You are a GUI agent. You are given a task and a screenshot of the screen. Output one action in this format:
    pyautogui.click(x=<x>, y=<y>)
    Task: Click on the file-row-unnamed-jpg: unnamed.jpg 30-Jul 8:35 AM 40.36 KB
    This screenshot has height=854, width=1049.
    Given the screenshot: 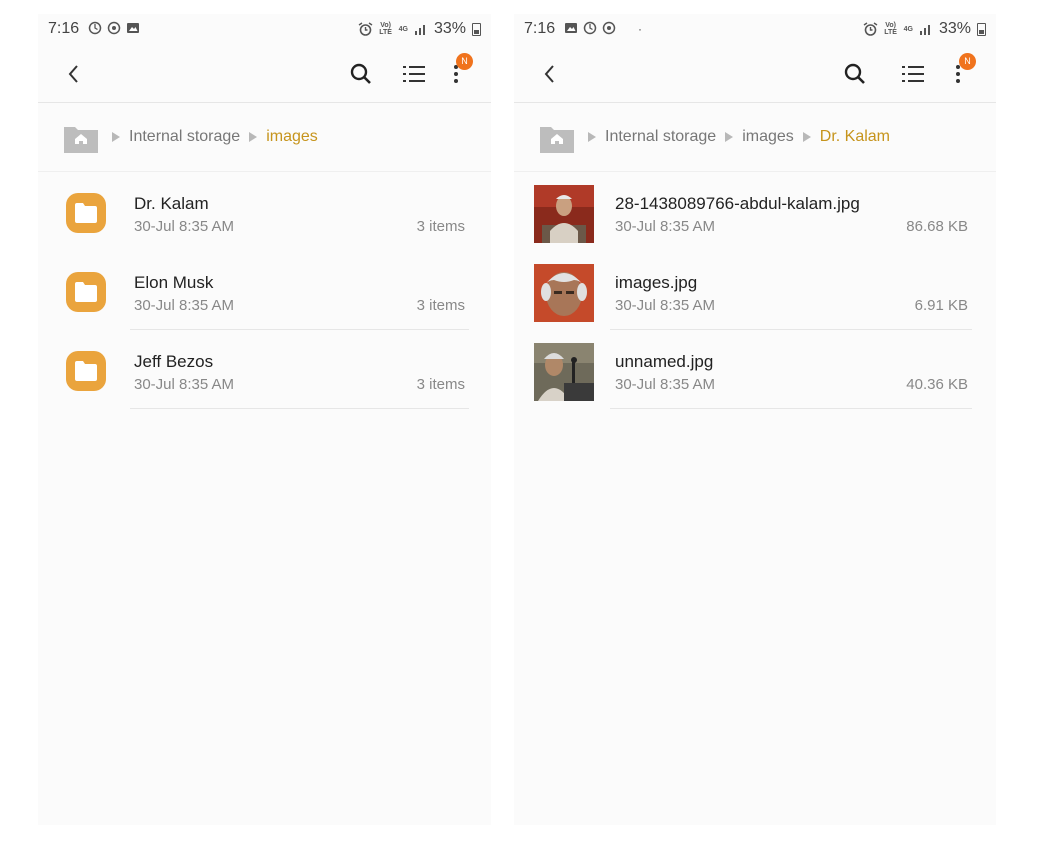 What is the action you would take?
    pyautogui.click(x=755, y=369)
    